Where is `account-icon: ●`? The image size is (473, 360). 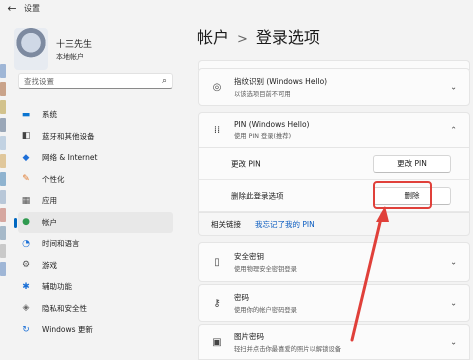 account-icon: ● is located at coordinates (26, 222).